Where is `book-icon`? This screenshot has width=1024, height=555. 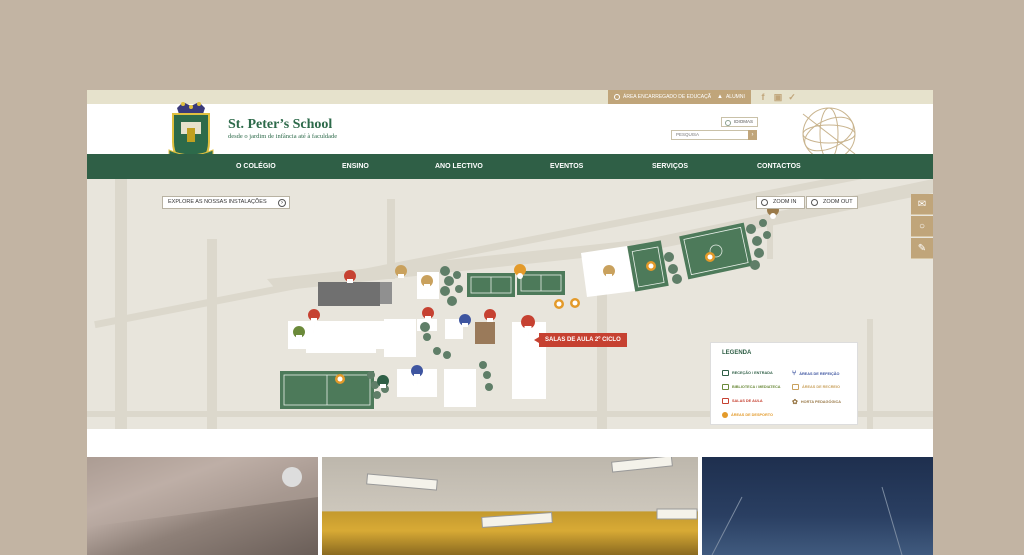 book-icon is located at coordinates (725, 387).